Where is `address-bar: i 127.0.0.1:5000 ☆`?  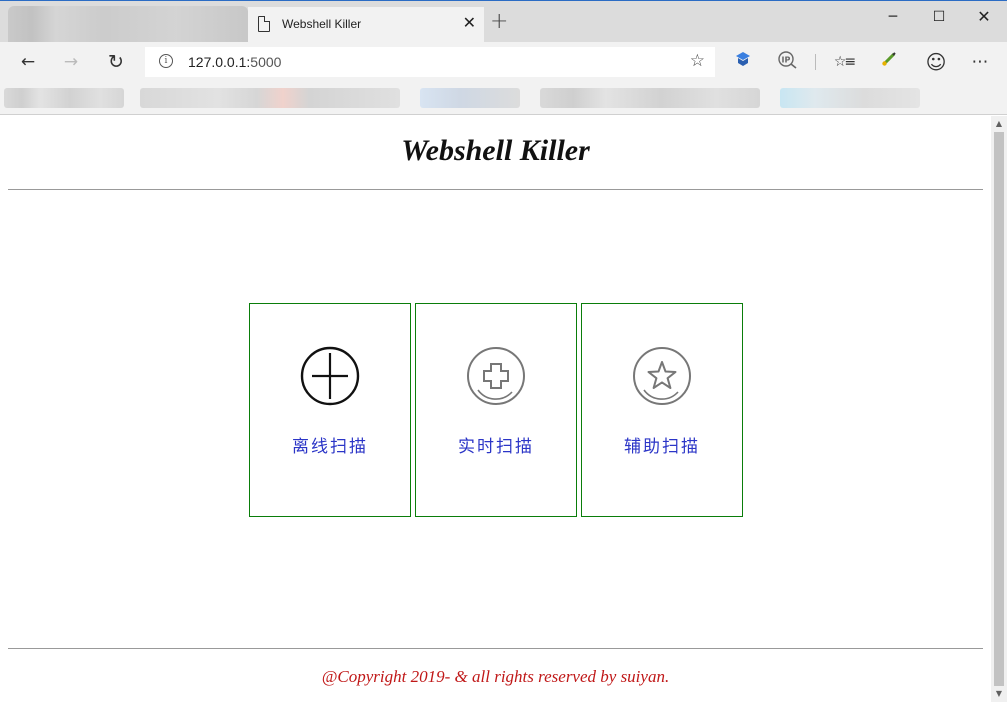 address-bar: i 127.0.0.1:5000 ☆ is located at coordinates (430, 62).